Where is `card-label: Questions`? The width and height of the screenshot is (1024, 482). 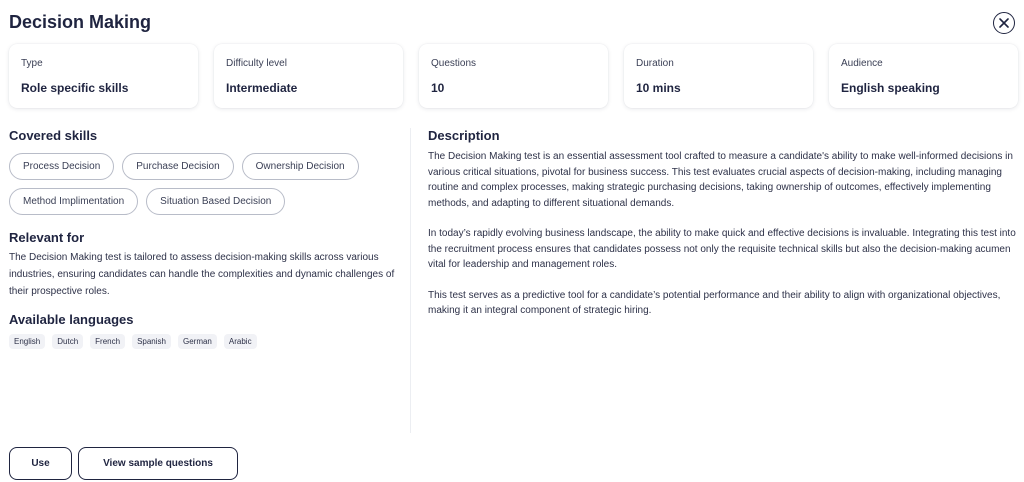
card-label: Questions is located at coordinates (454, 63).